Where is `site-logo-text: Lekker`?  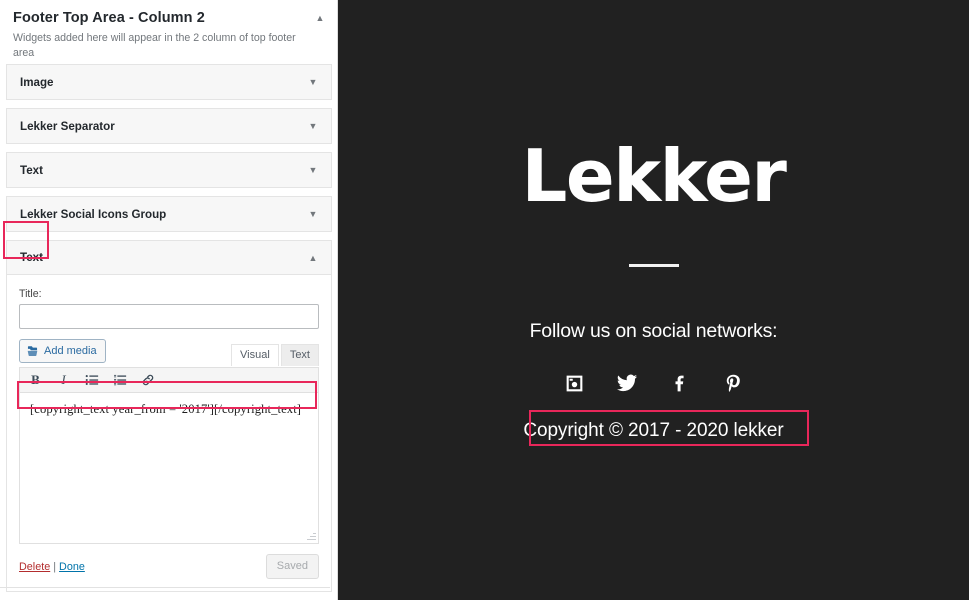
site-logo-text: Lekker is located at coordinates (654, 176).